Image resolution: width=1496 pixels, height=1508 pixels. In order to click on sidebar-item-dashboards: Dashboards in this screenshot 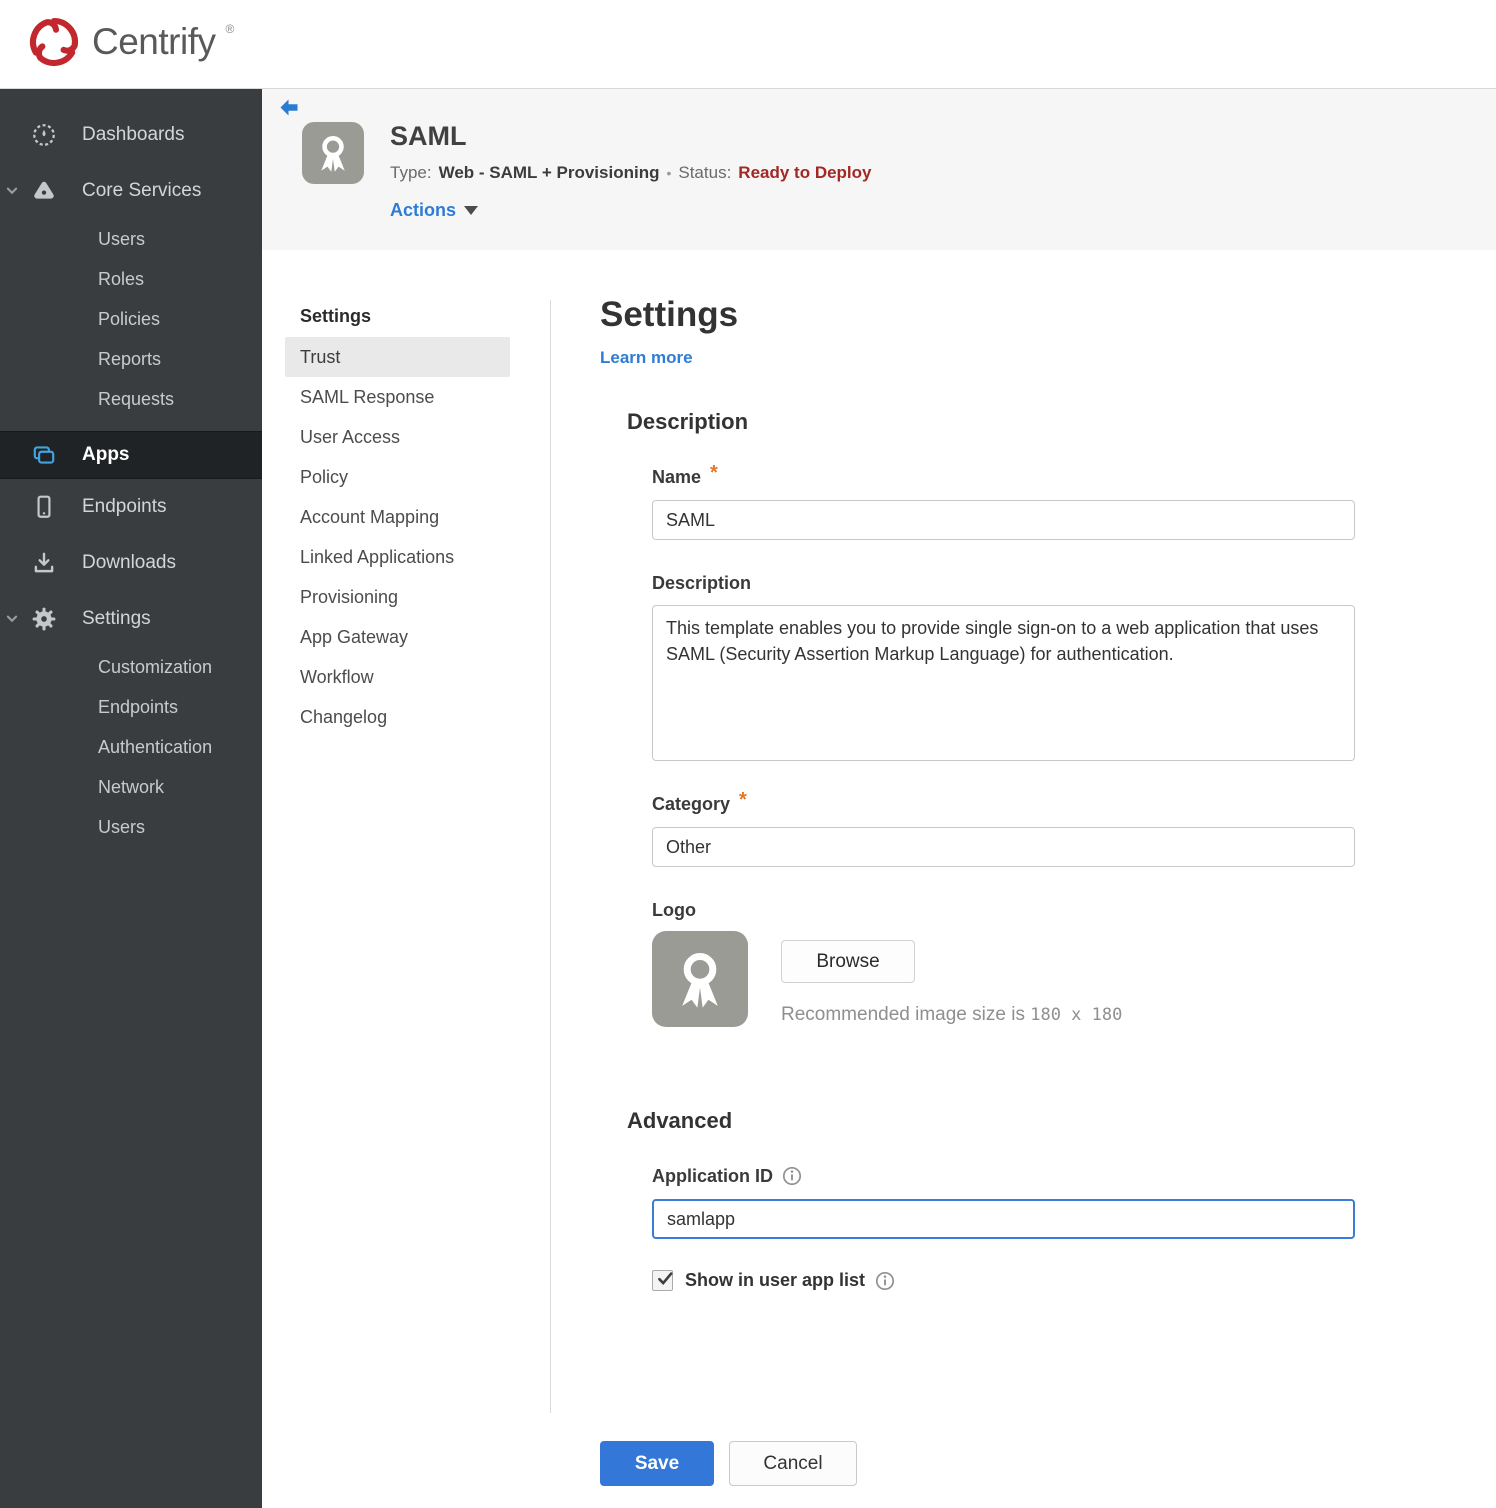, I will do `click(131, 135)`.